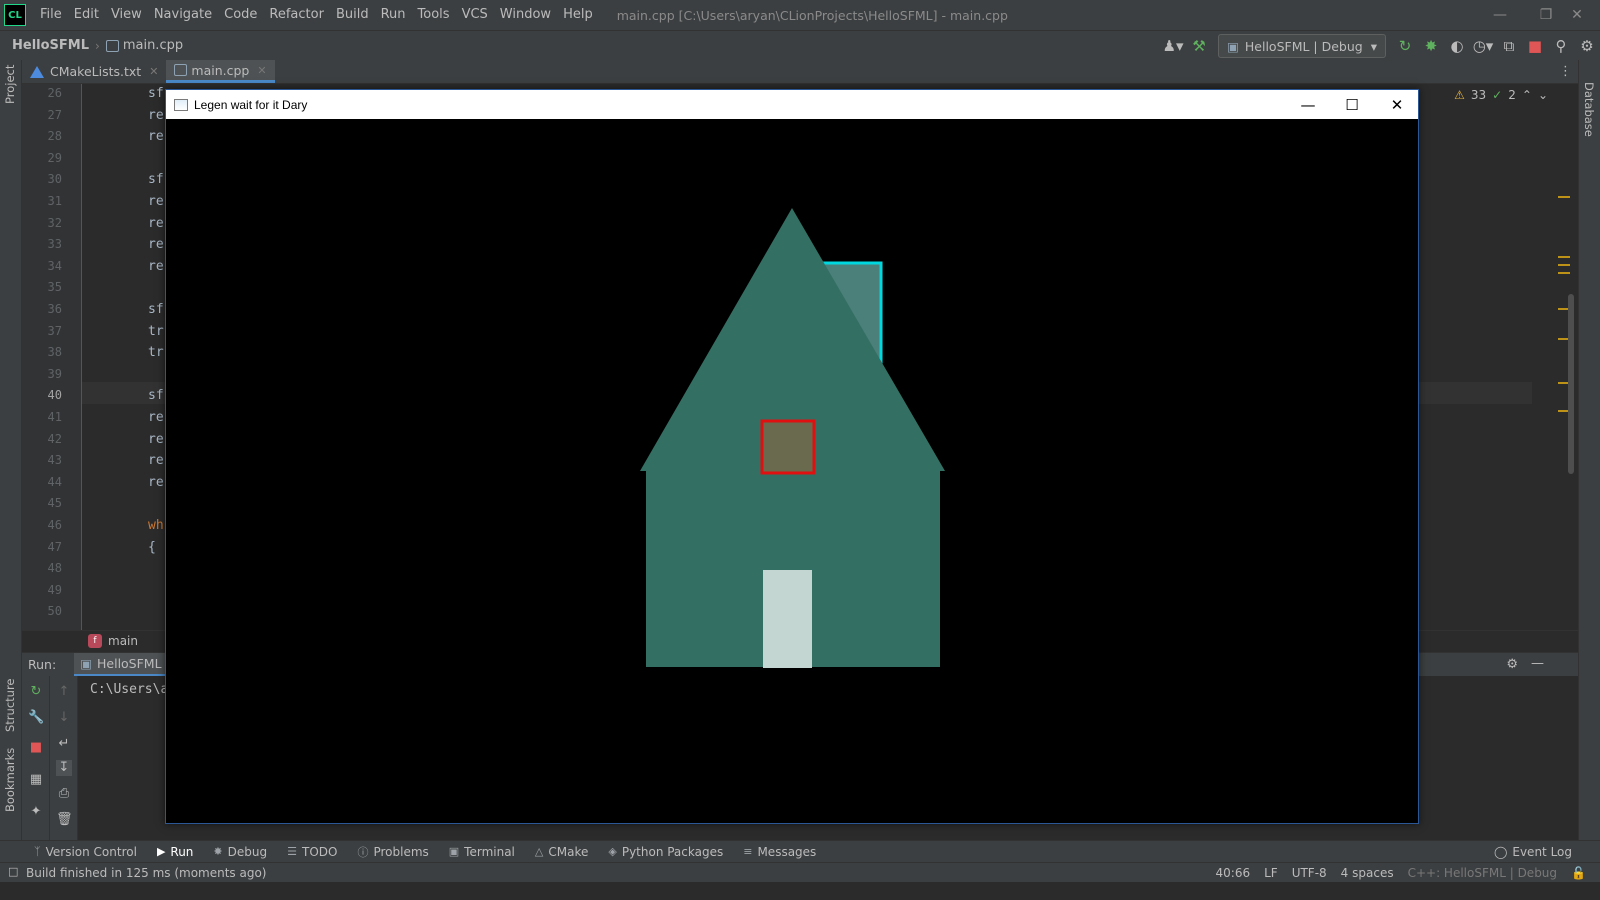 This screenshot has width=1600, height=900. What do you see at coordinates (434, 15) in the screenshot?
I see `menu-tools: Tools` at bounding box center [434, 15].